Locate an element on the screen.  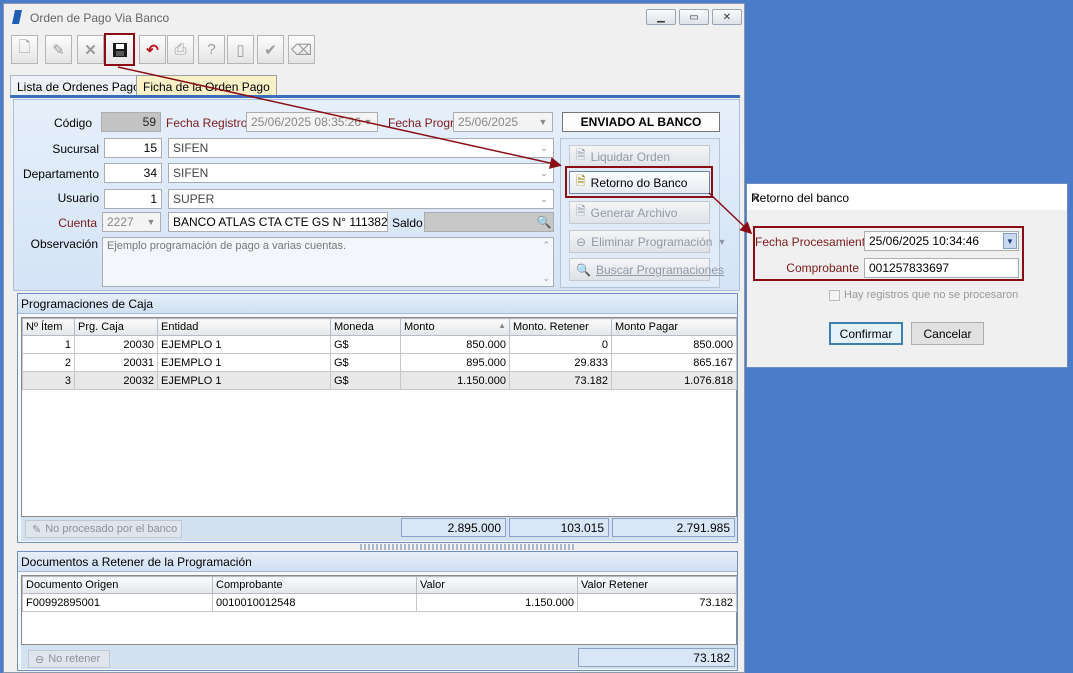
arrow-retorno-to-dialog is located at coordinates (730, 213).